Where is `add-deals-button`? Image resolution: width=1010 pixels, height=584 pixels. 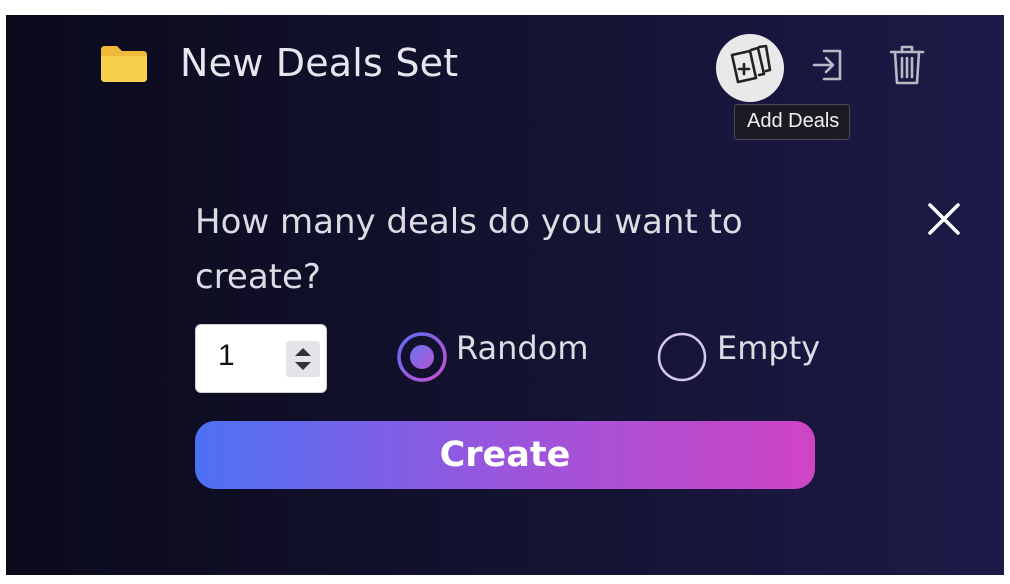
add-deals-button is located at coordinates (750, 68).